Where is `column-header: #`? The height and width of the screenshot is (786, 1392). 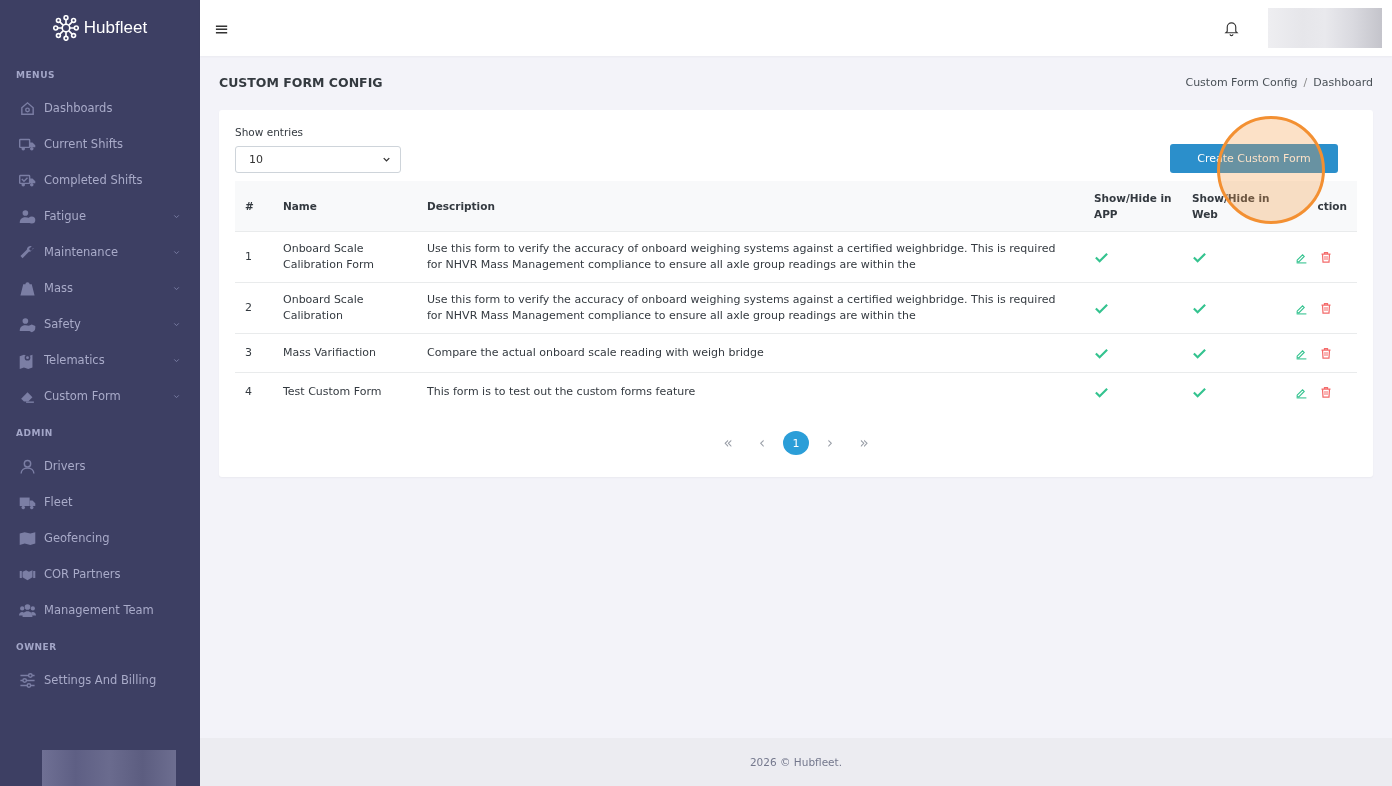
column-header: # is located at coordinates (254, 206).